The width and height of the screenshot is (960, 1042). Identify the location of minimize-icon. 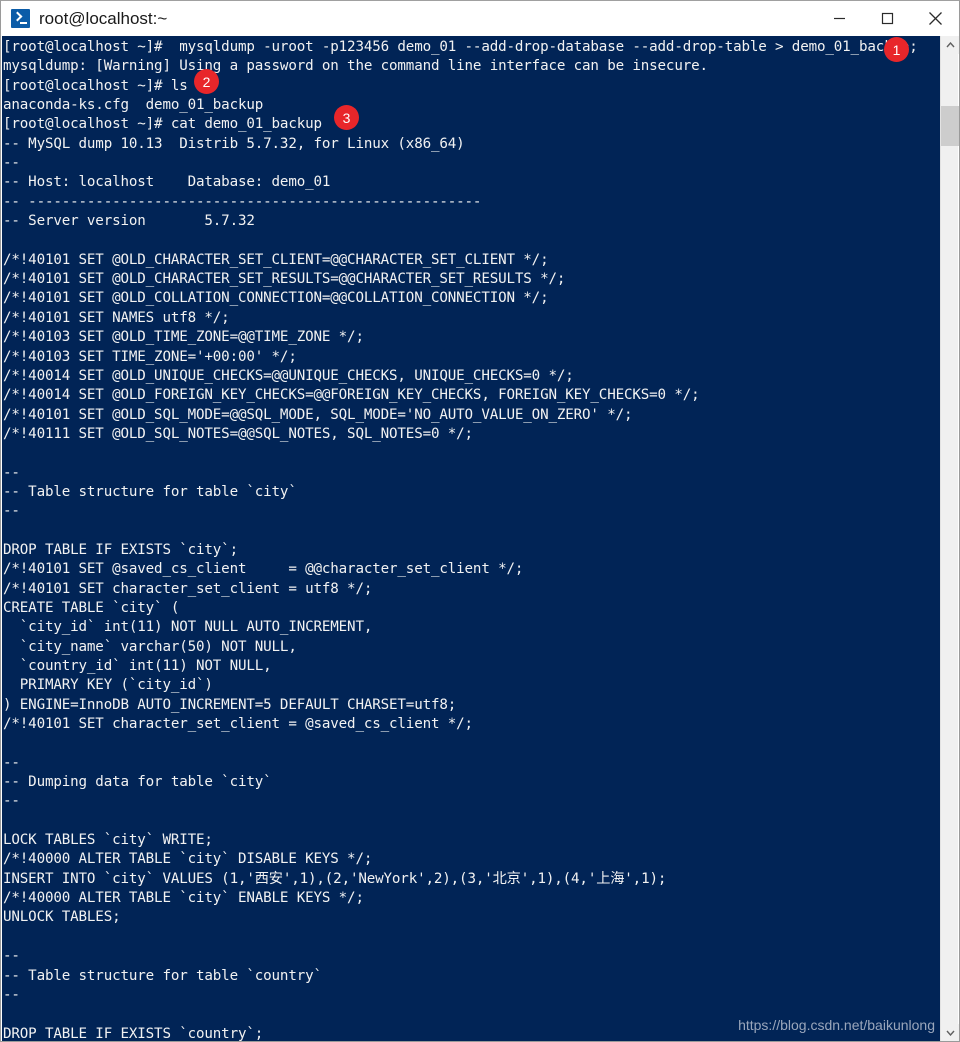
(839, 18).